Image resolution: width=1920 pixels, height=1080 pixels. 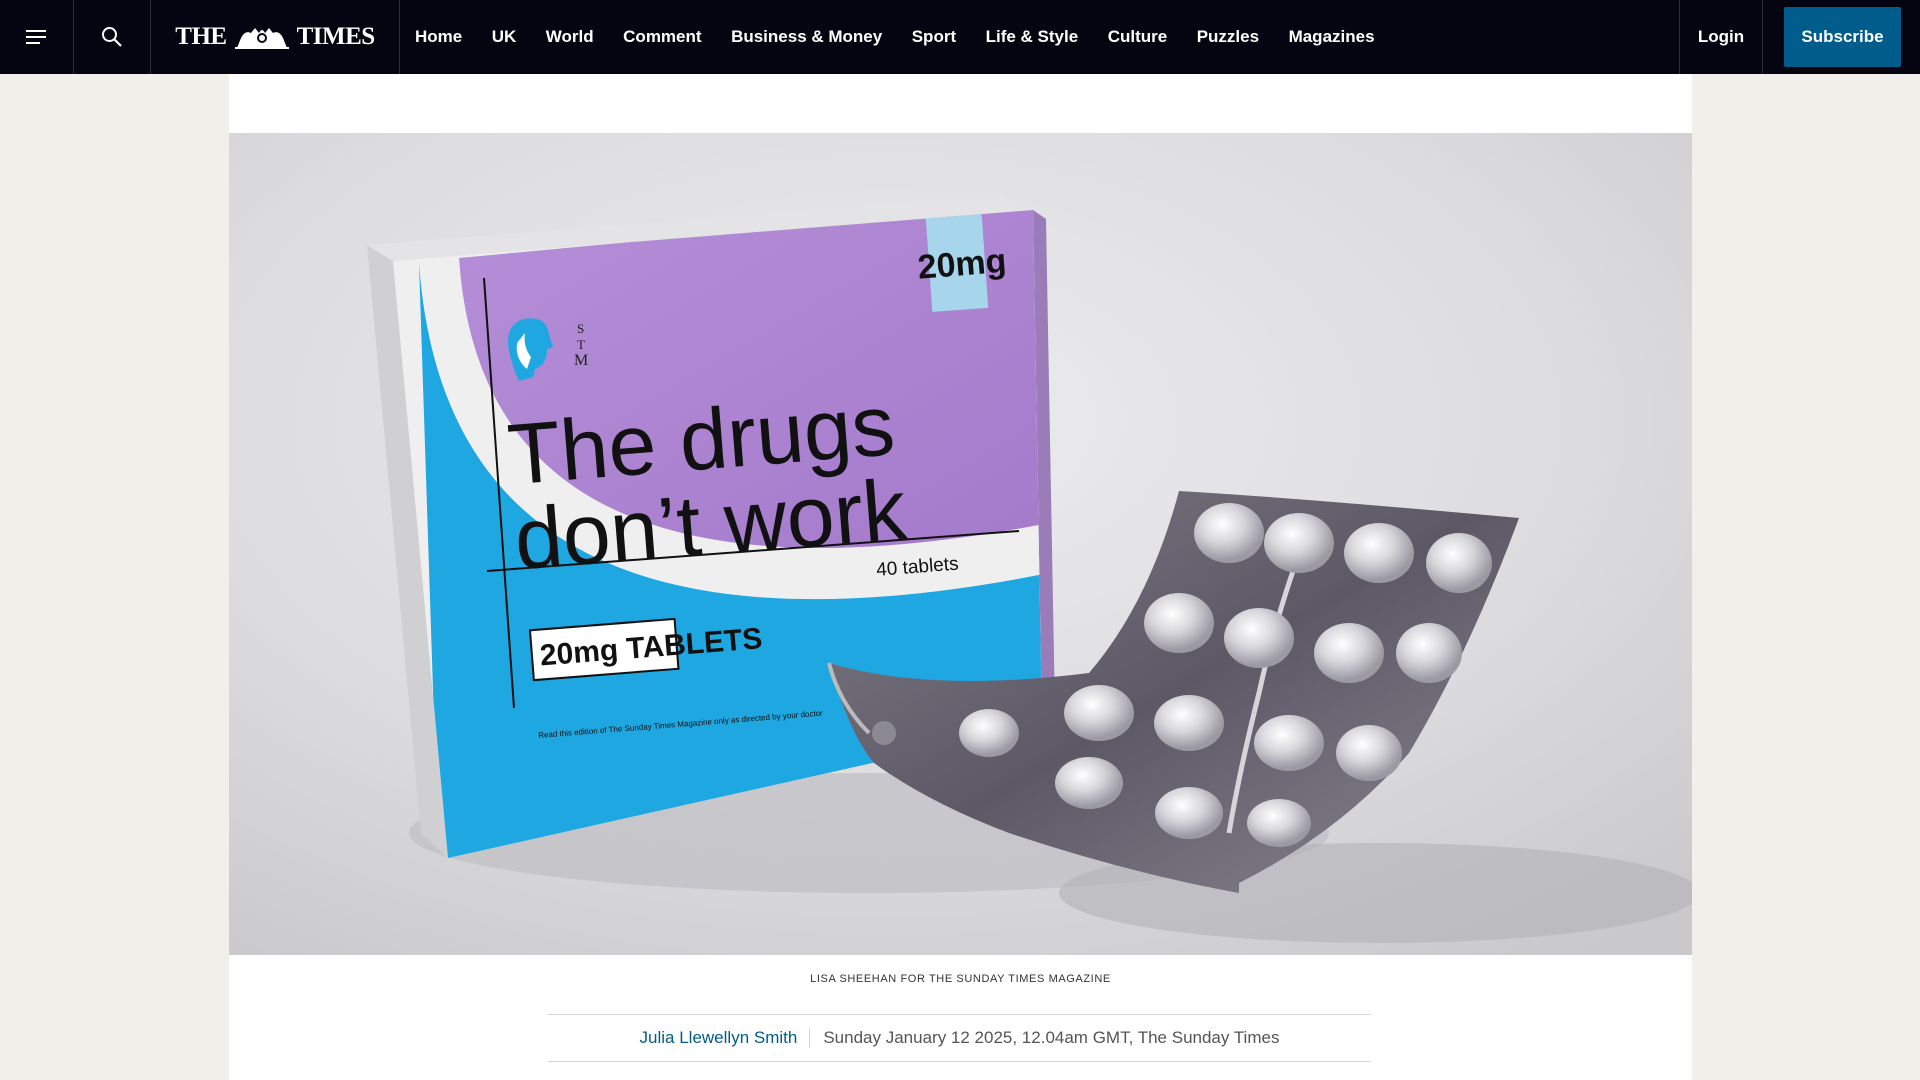 What do you see at coordinates (1721, 37) in the screenshot?
I see `login-button: Login` at bounding box center [1721, 37].